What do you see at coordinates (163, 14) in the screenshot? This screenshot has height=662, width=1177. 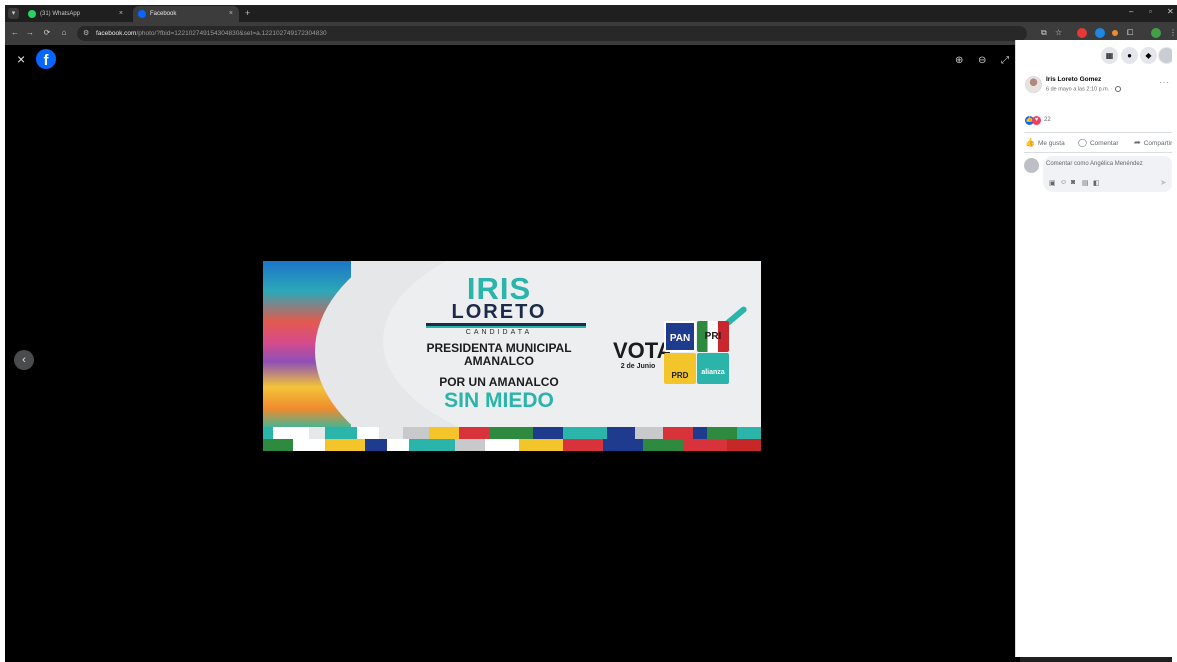 I see `tab-title: Facebook` at bounding box center [163, 14].